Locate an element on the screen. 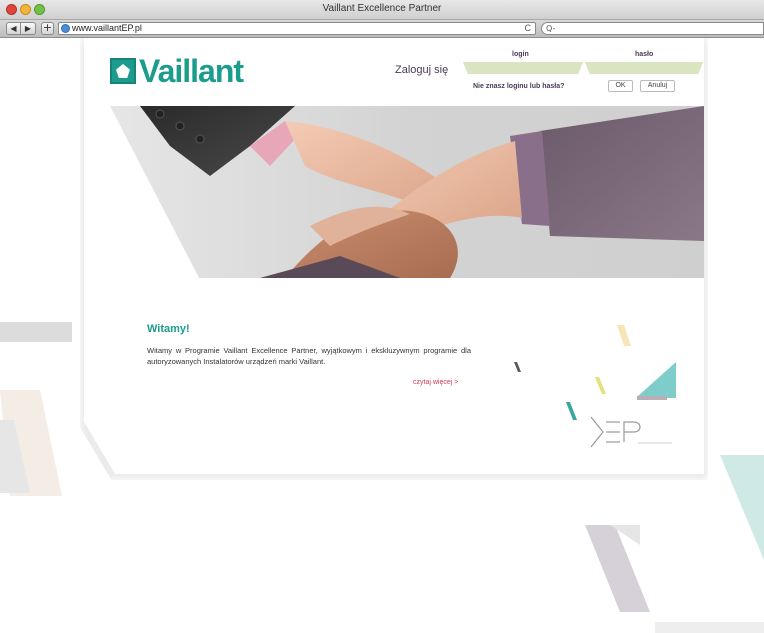 The height and width of the screenshot is (633, 764). ep-logo-icon is located at coordinates (631, 432).